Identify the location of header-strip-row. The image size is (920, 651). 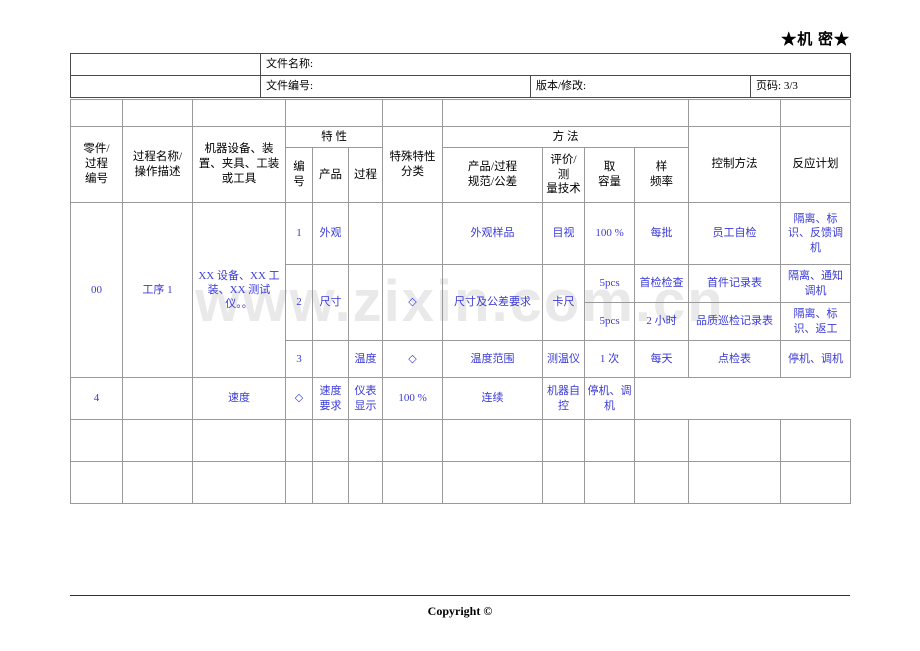
(461, 113).